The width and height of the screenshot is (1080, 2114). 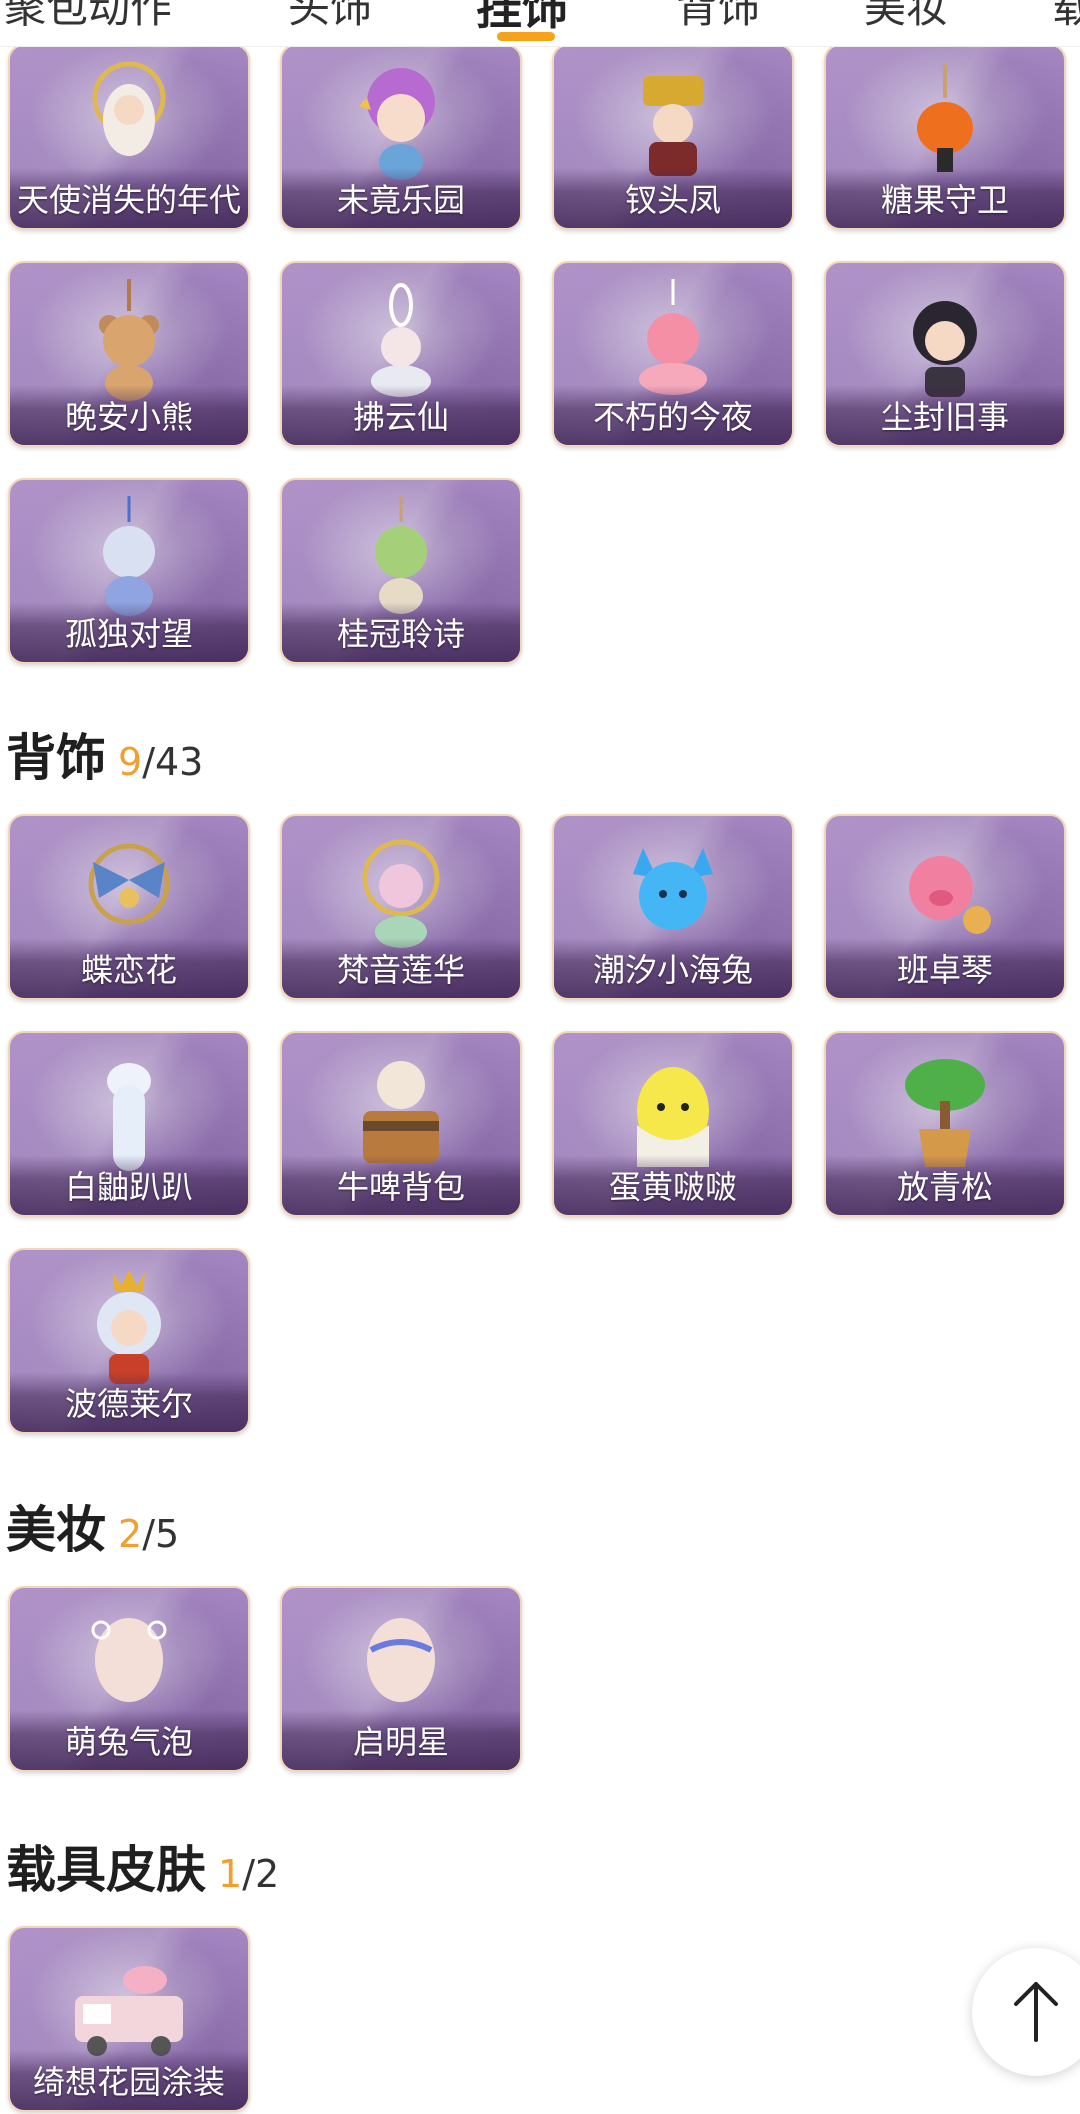 I want to click on item-card: 牛啤背包, so click(x=401, y=1124).